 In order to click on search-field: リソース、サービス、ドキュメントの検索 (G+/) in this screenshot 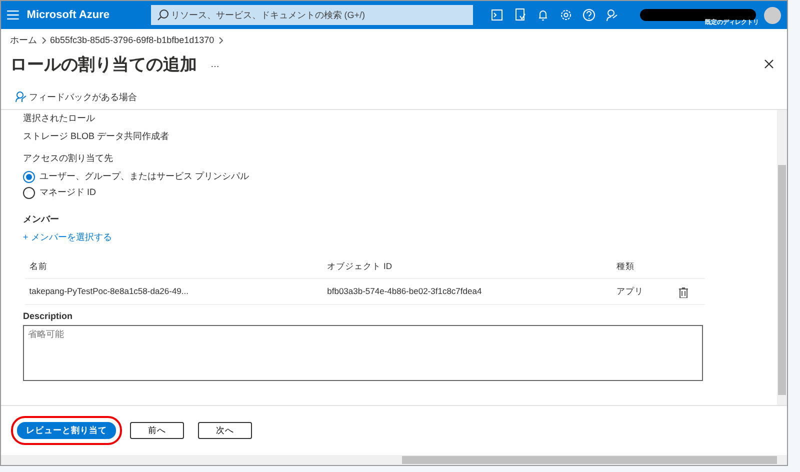, I will do `click(311, 15)`.